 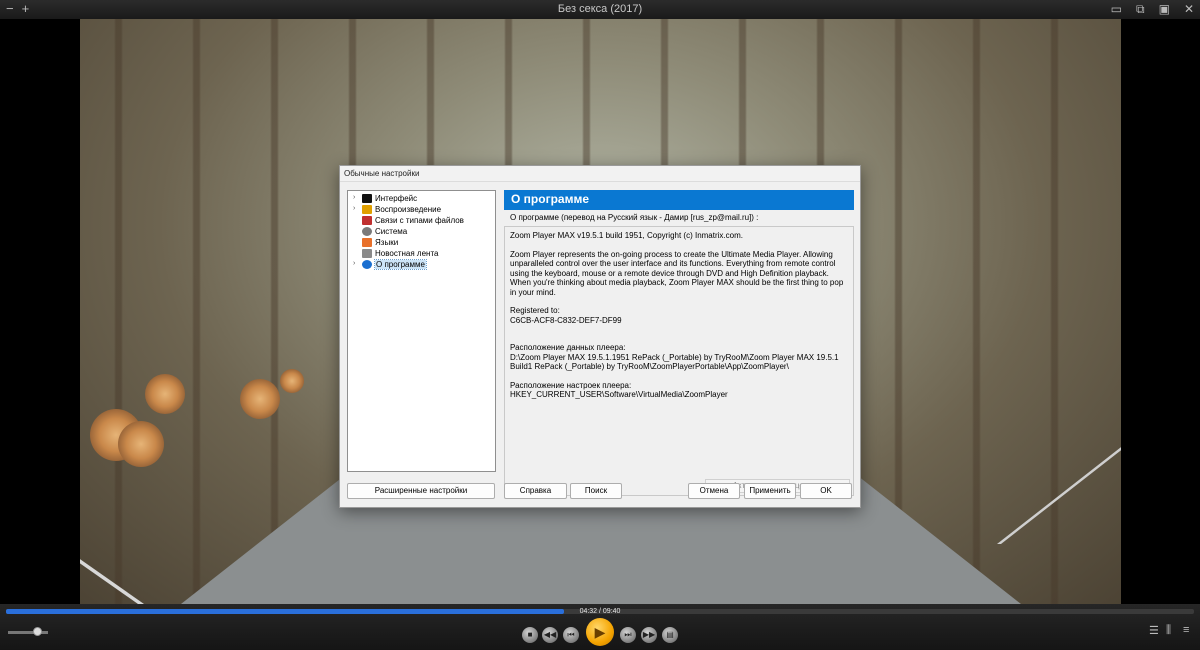 What do you see at coordinates (367, 264) in the screenshot?
I see `info-icon` at bounding box center [367, 264].